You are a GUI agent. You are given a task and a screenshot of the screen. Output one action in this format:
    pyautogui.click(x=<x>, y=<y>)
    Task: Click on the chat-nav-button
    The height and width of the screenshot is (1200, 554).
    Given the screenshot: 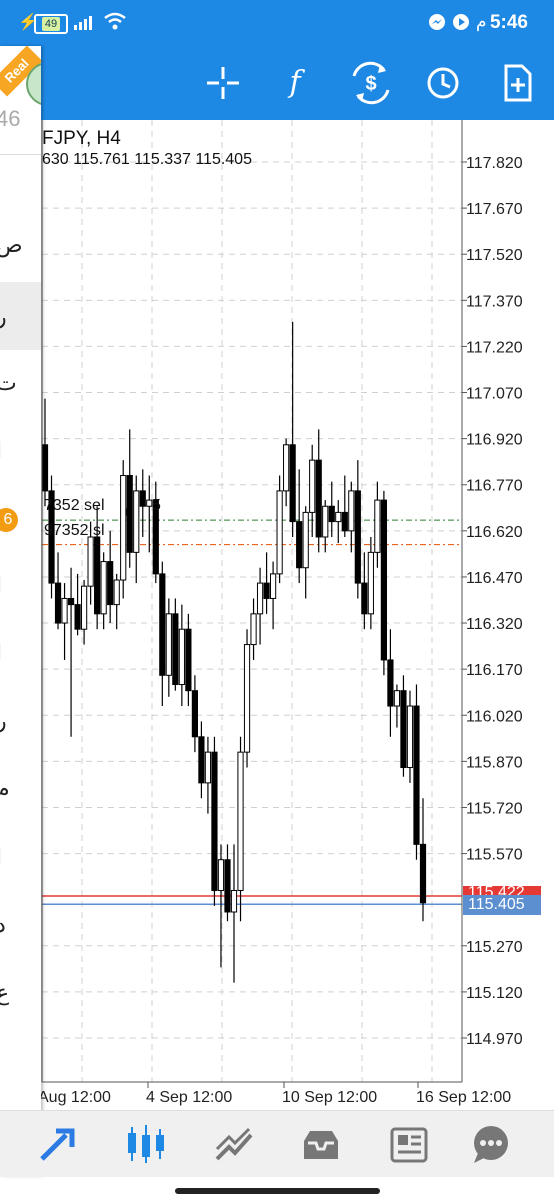 What is the action you would take?
    pyautogui.click(x=491, y=1144)
    